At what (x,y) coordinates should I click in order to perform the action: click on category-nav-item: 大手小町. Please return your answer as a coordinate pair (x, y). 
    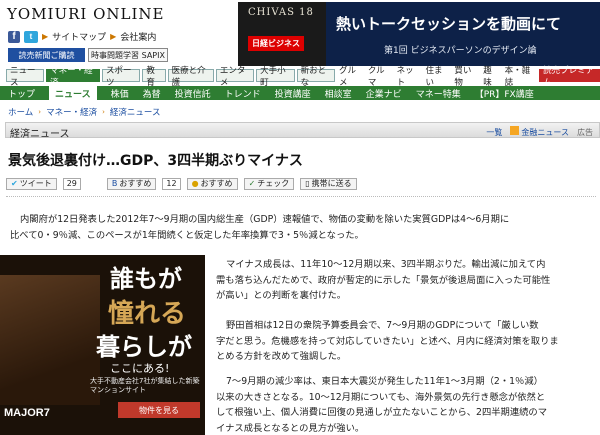
    Looking at the image, I should click on (275, 77).